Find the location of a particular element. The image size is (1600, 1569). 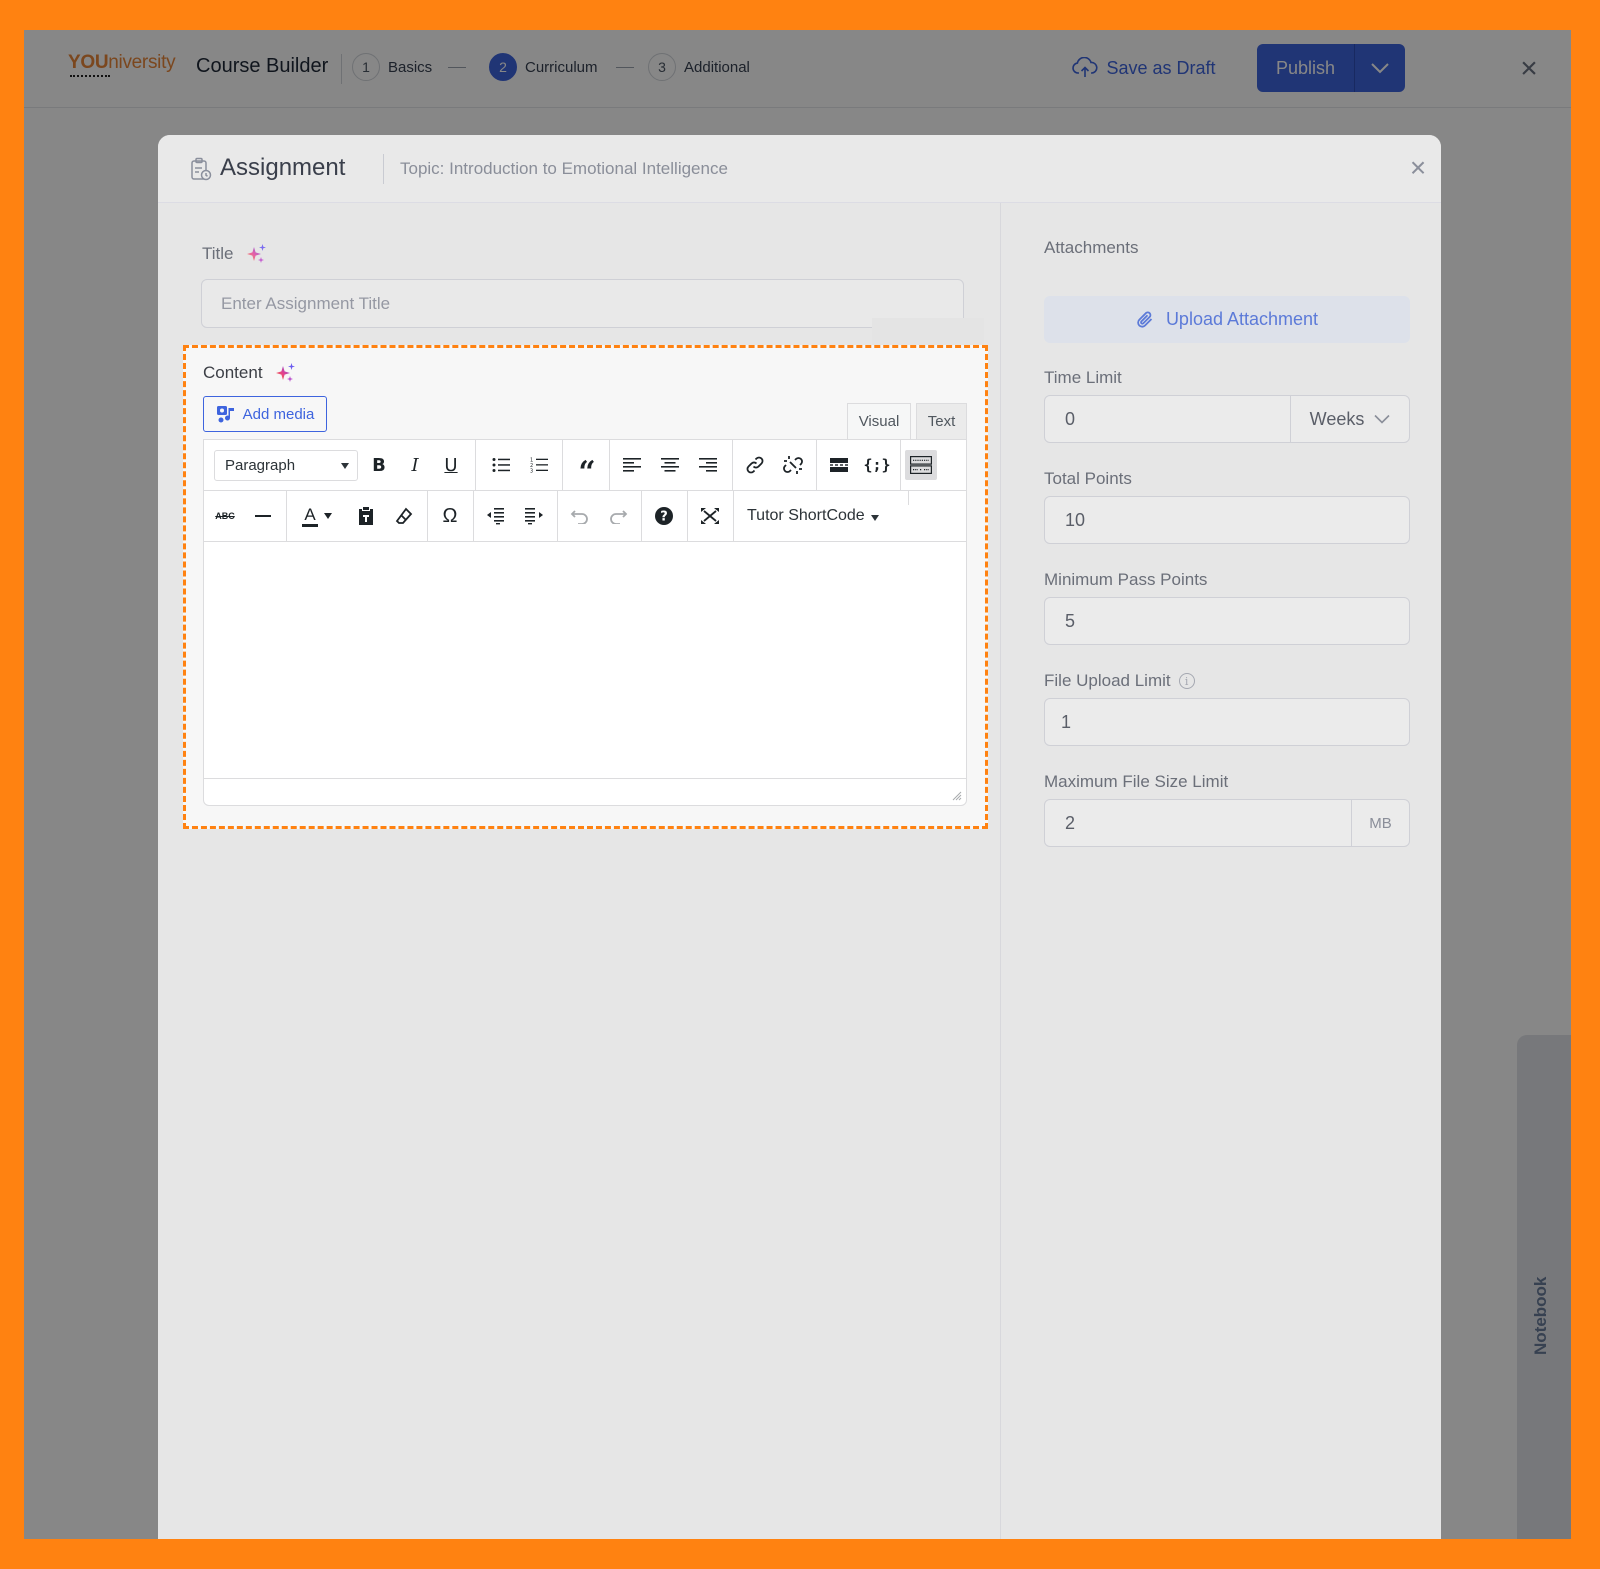

add-media-button: Add media is located at coordinates (265, 414).